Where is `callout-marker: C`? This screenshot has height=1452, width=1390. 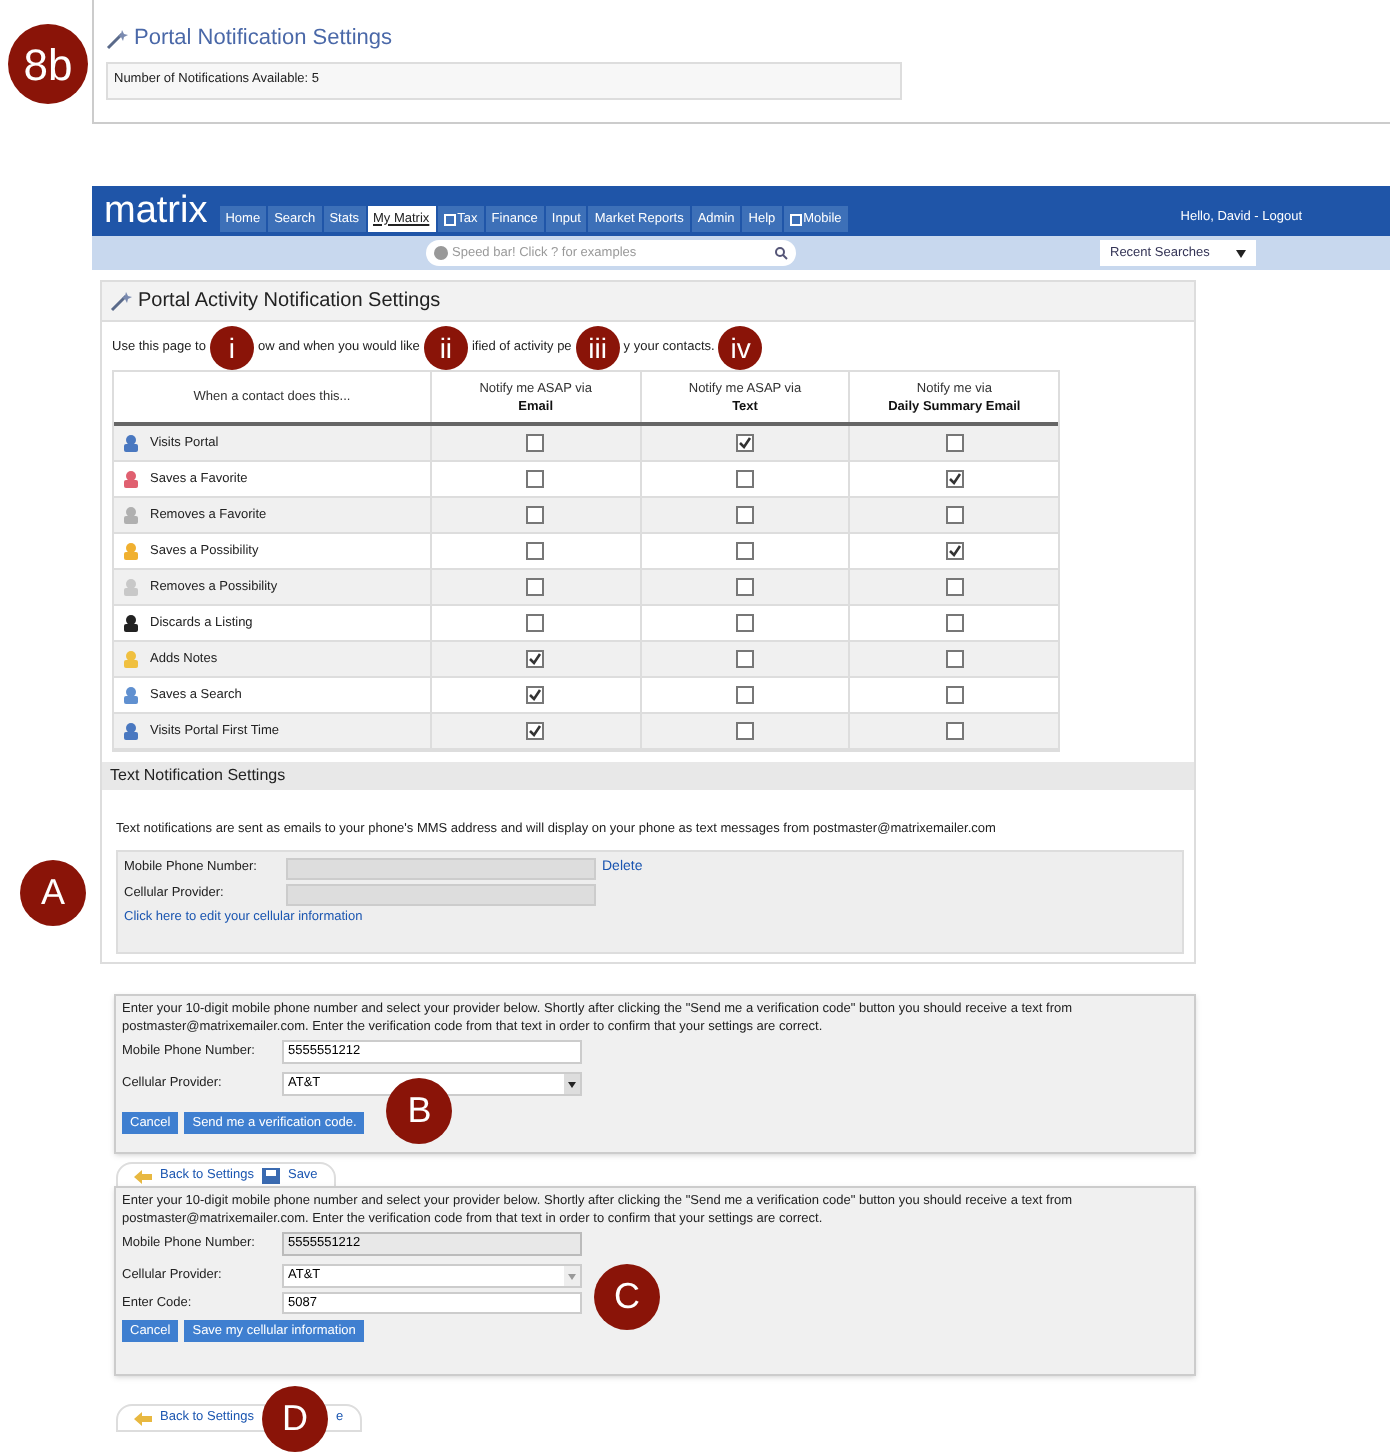 callout-marker: C is located at coordinates (627, 1297).